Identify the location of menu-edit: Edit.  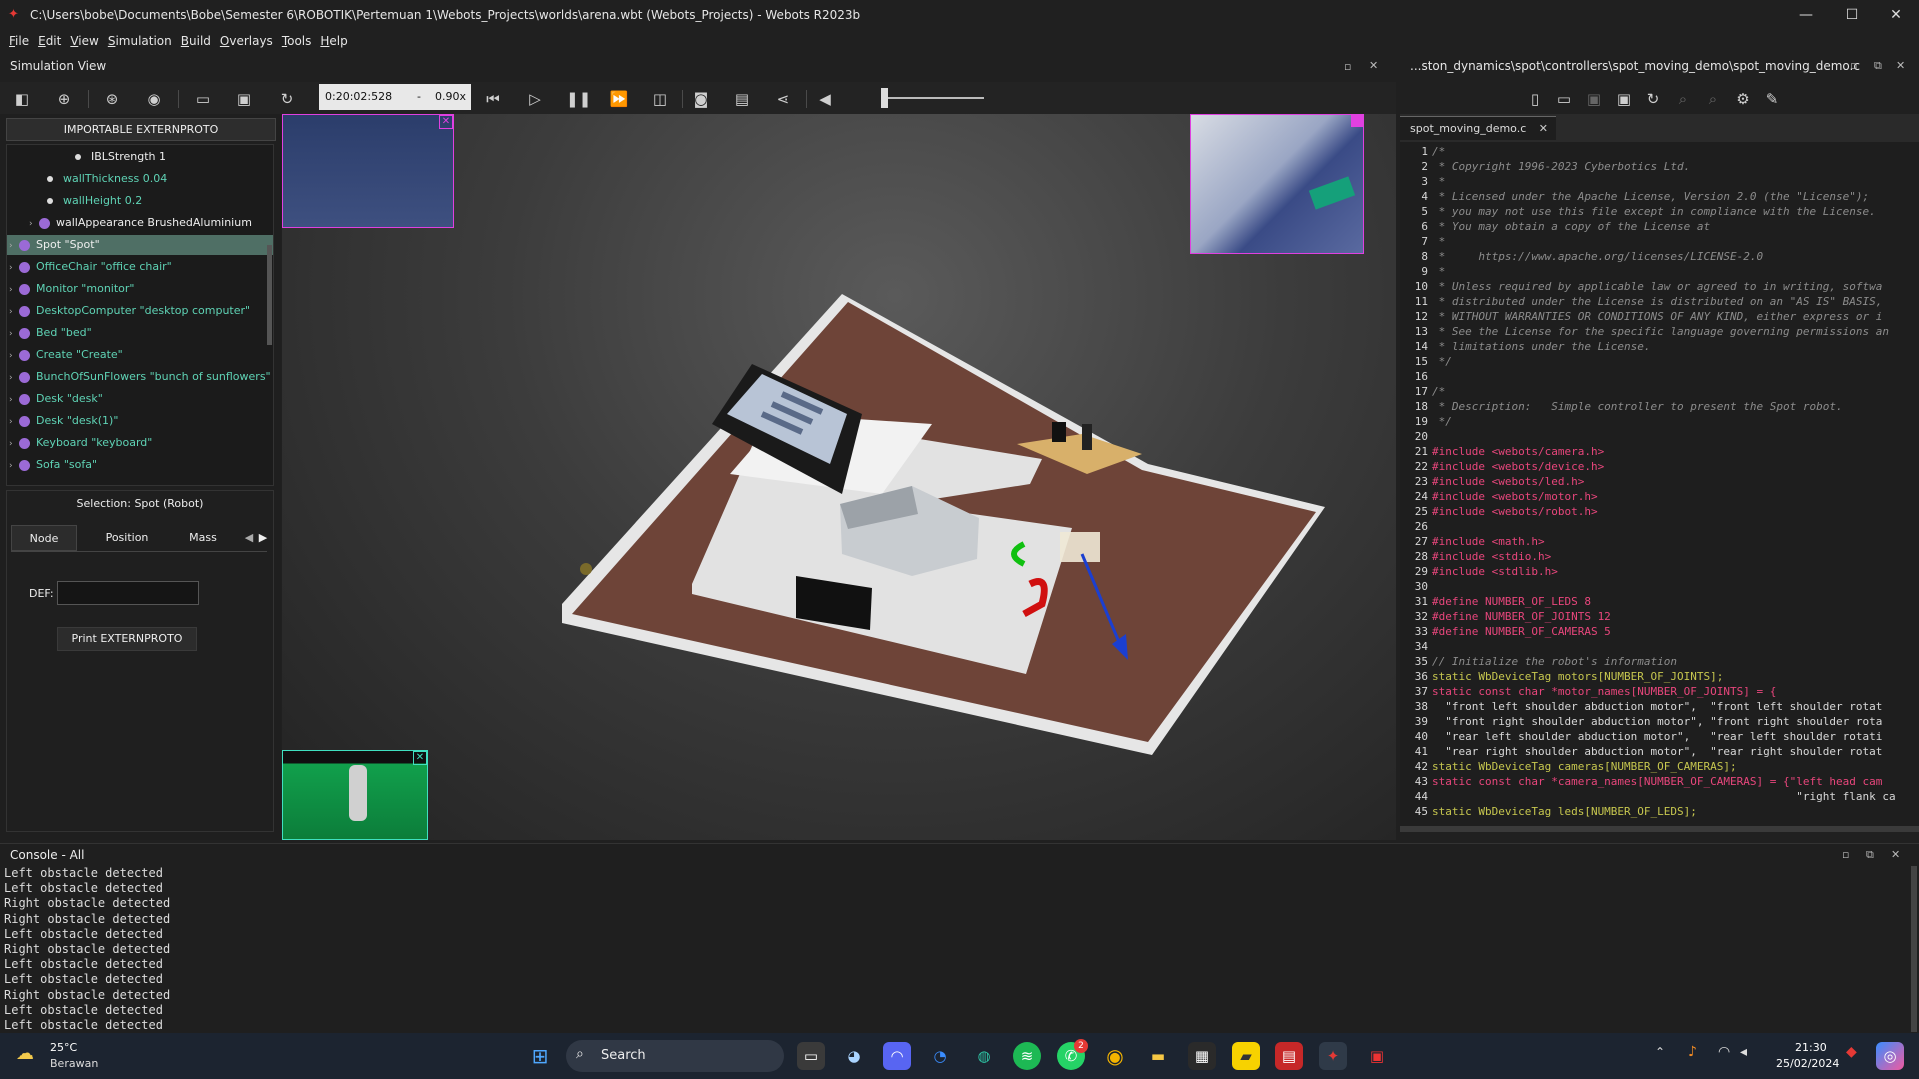
(49, 41).